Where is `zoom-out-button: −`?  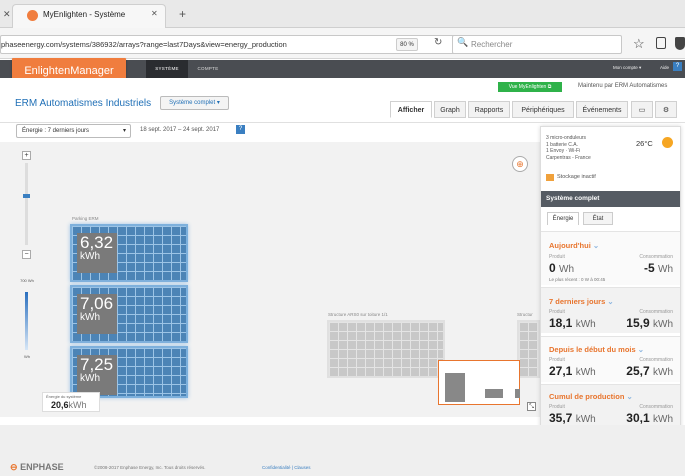
zoom-out-button: − is located at coordinates (26, 254).